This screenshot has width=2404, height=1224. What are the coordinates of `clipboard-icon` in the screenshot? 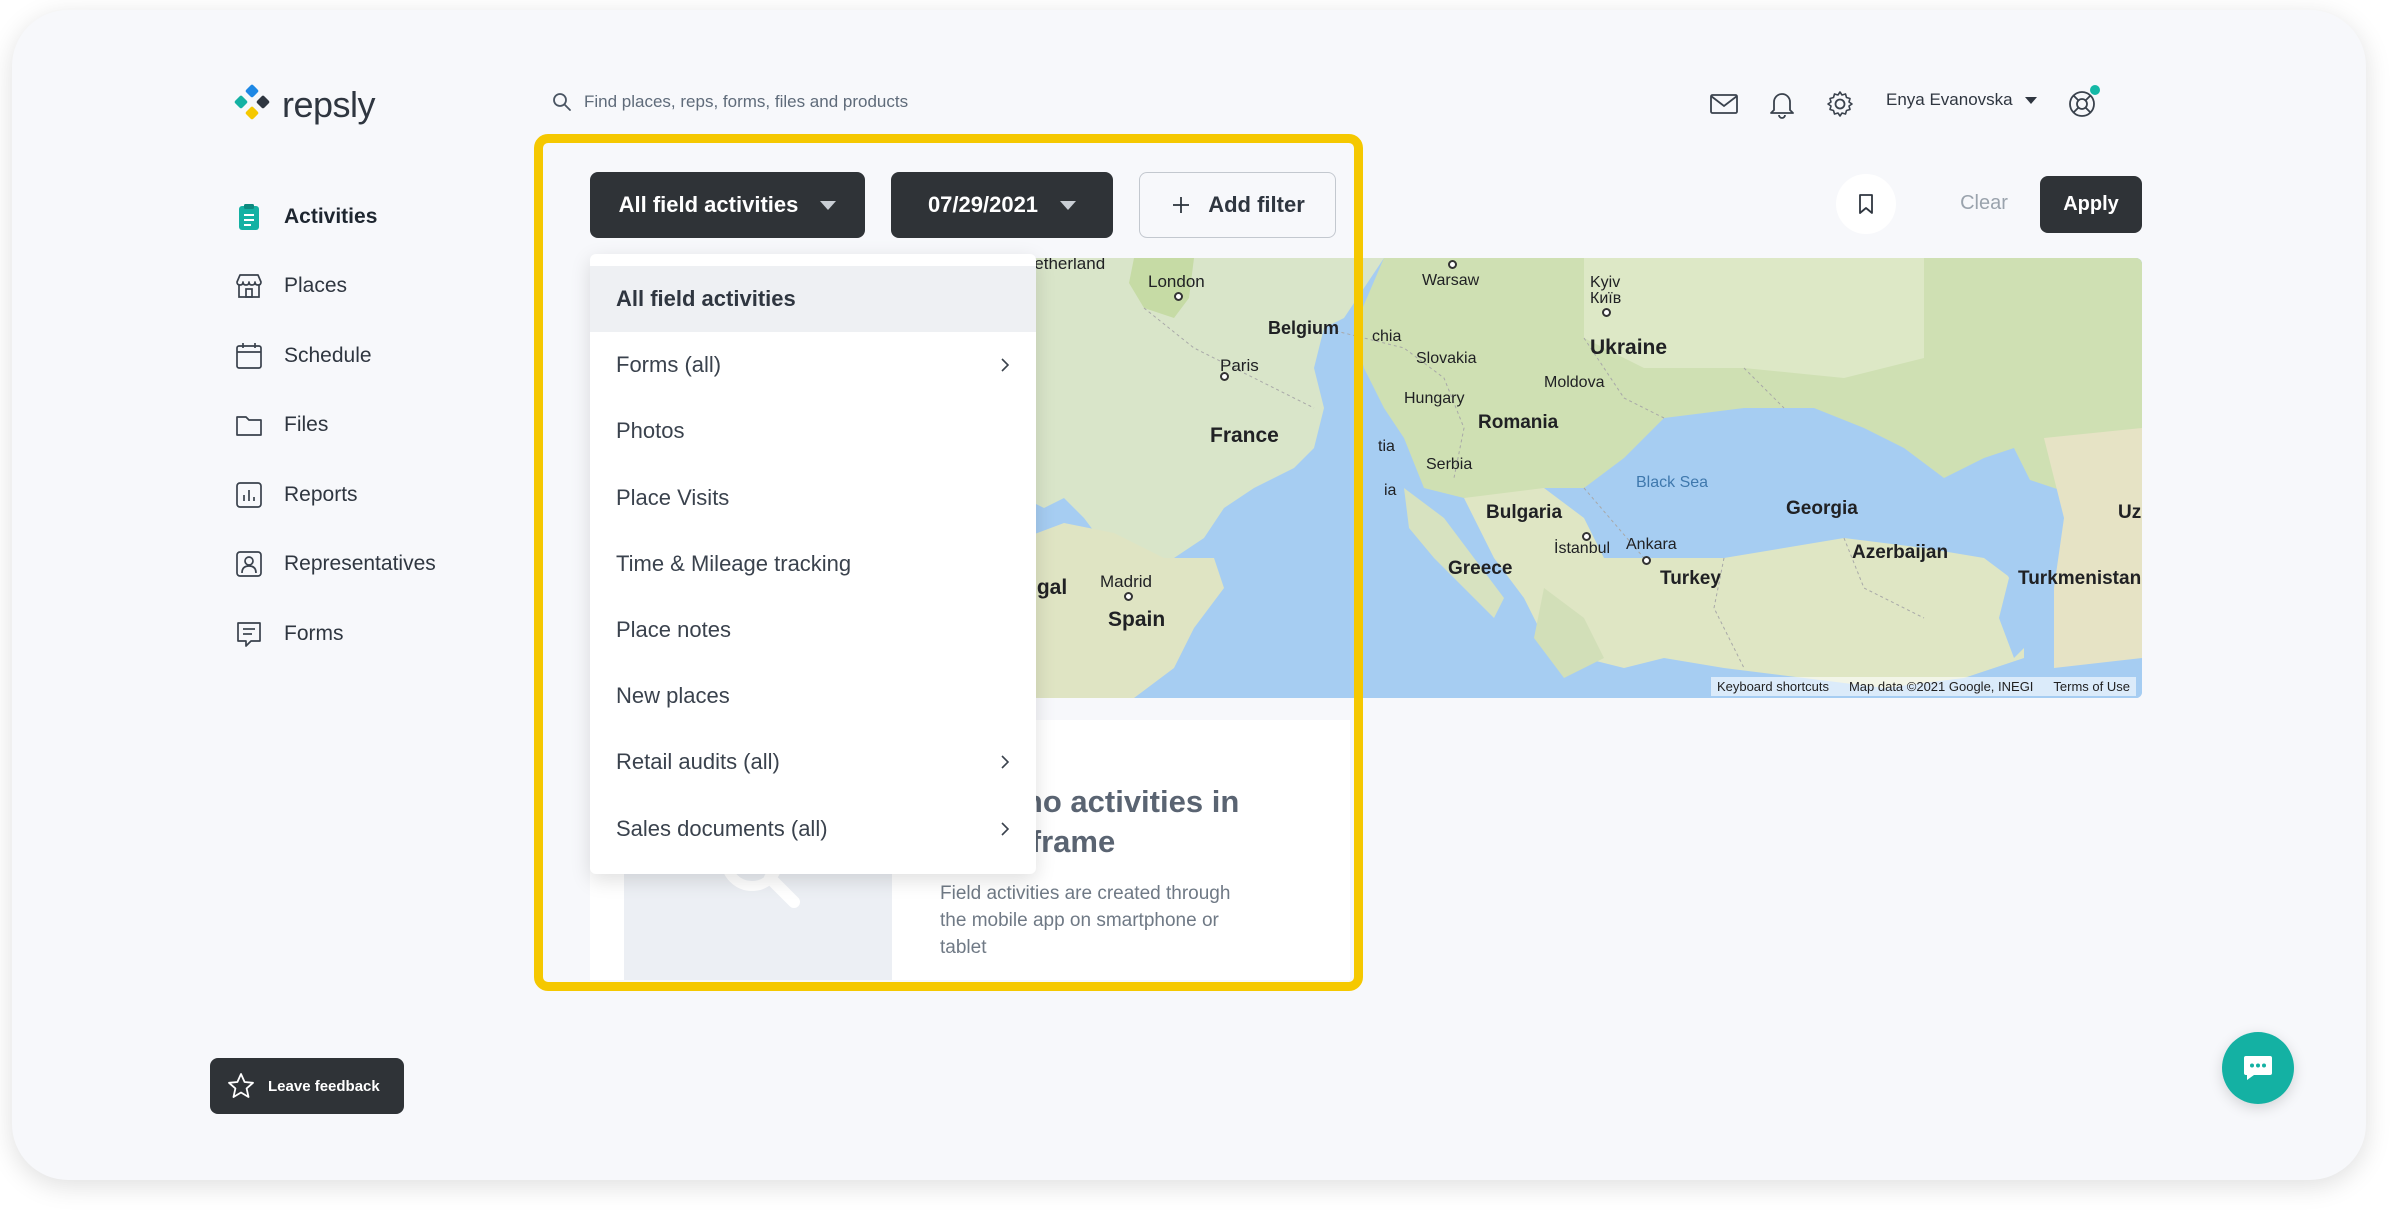 It's located at (249, 216).